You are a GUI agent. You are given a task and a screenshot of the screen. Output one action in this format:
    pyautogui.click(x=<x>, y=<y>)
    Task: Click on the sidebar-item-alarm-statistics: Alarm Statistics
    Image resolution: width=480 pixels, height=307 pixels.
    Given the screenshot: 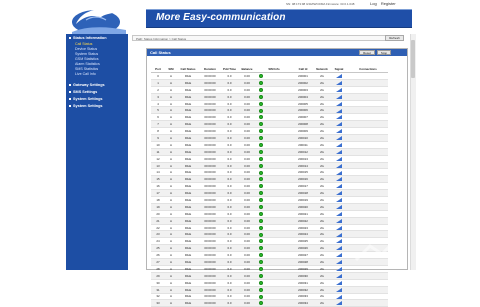 What is the action you would take?
    pyautogui.click(x=87, y=64)
    